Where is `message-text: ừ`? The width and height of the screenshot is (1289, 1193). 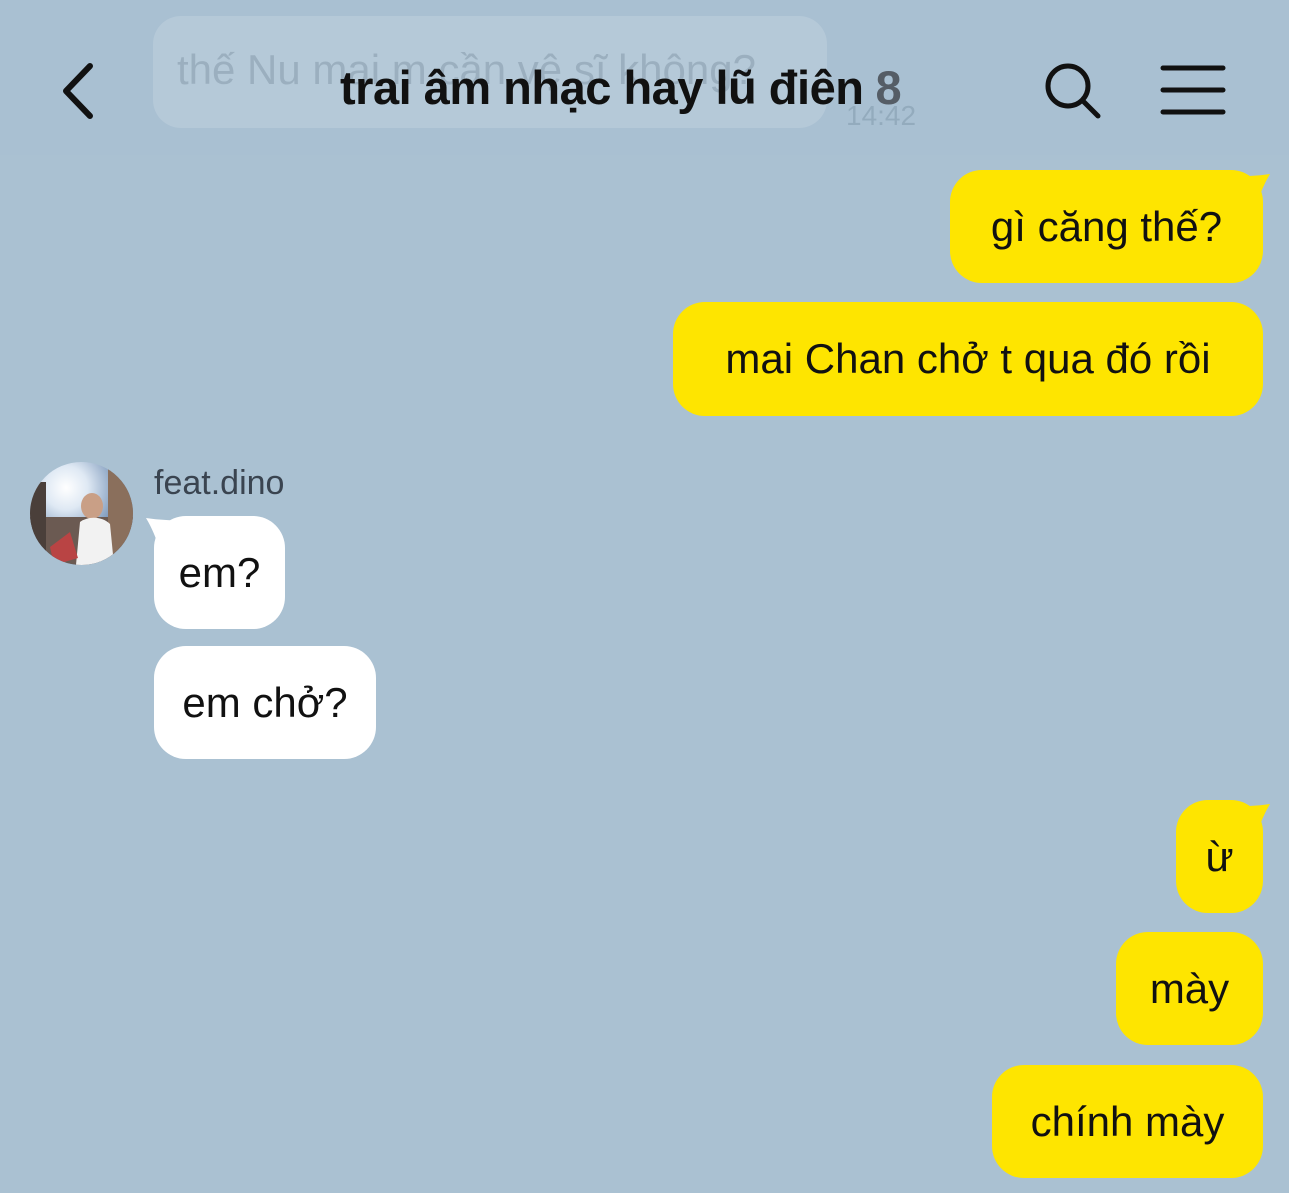 message-text: ừ is located at coordinates (1219, 856).